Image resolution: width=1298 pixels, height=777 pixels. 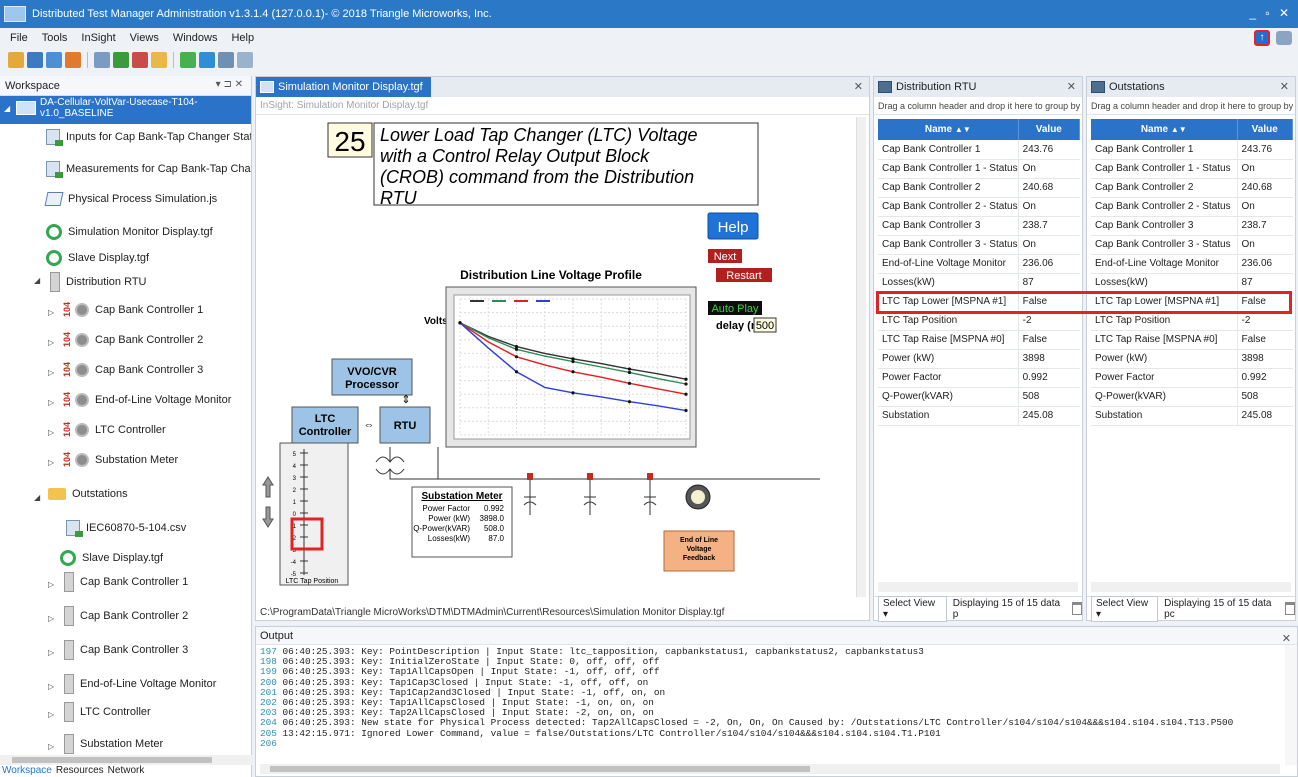 What do you see at coordinates (343, 87) in the screenshot?
I see `tab-simulation-monitor: Simulation Monitor Display.tgf` at bounding box center [343, 87].